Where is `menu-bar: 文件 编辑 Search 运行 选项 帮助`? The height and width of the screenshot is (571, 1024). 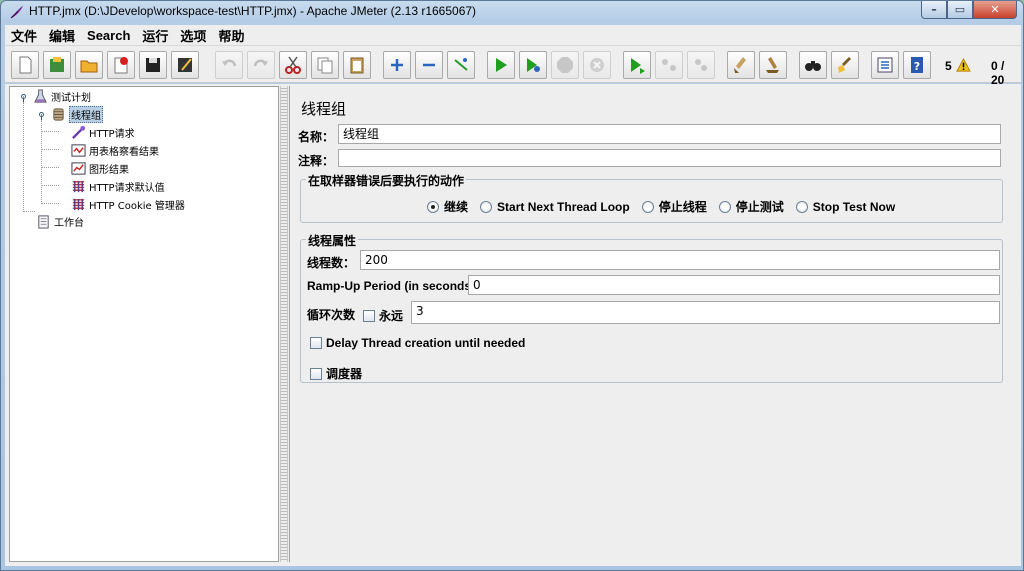
menu-bar: 文件 编辑 Search 运行 选项 帮助 is located at coordinates (513, 35).